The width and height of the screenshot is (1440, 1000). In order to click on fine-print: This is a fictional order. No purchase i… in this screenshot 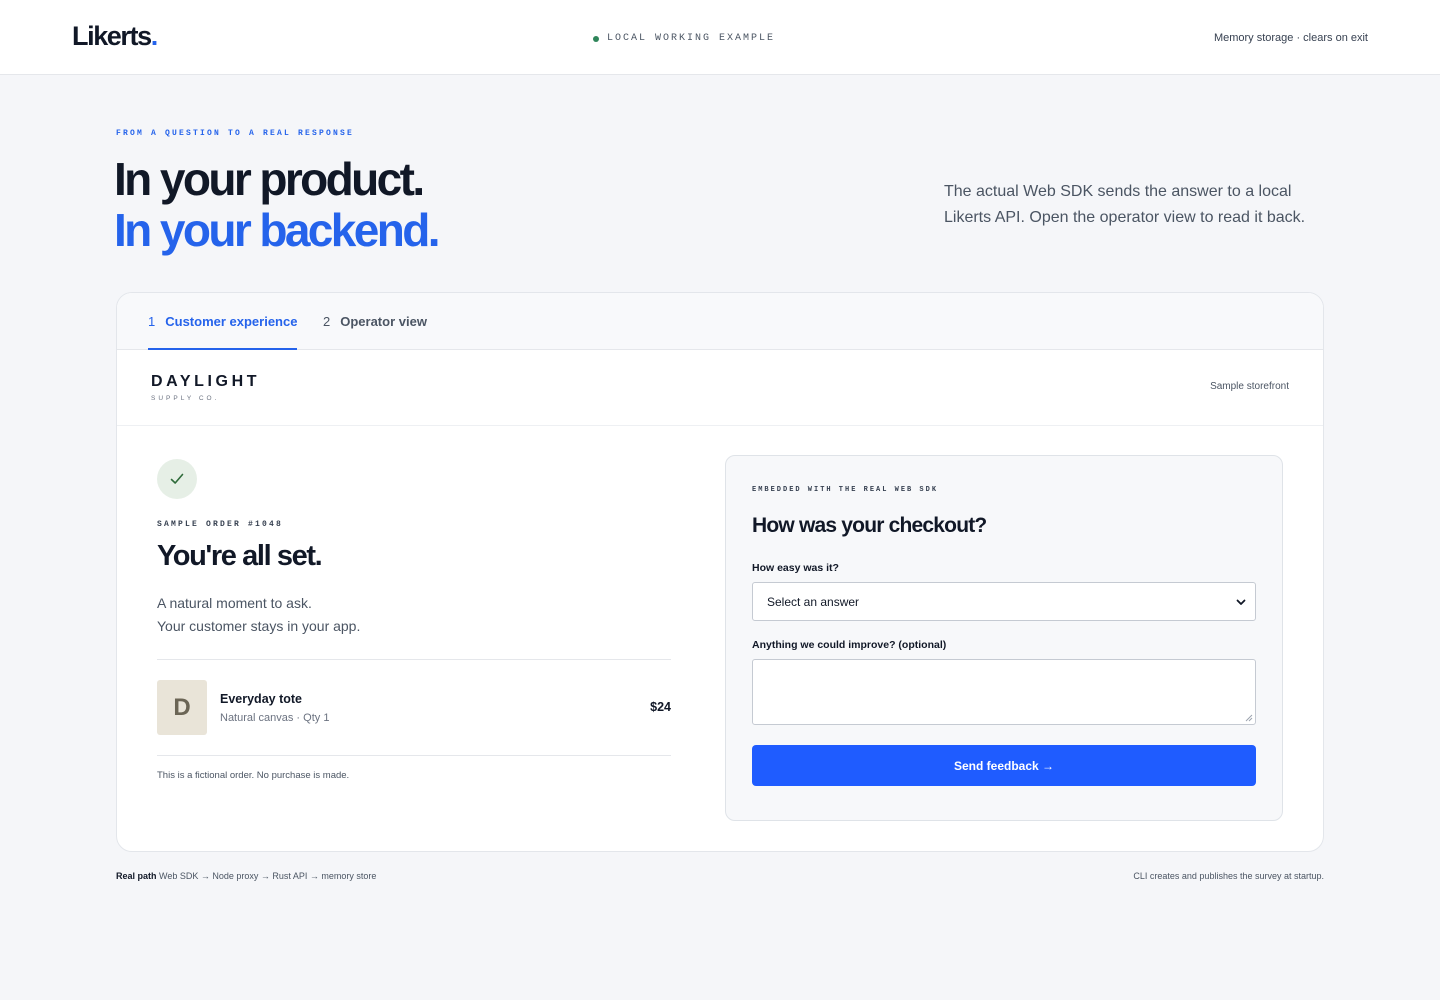, I will do `click(253, 775)`.